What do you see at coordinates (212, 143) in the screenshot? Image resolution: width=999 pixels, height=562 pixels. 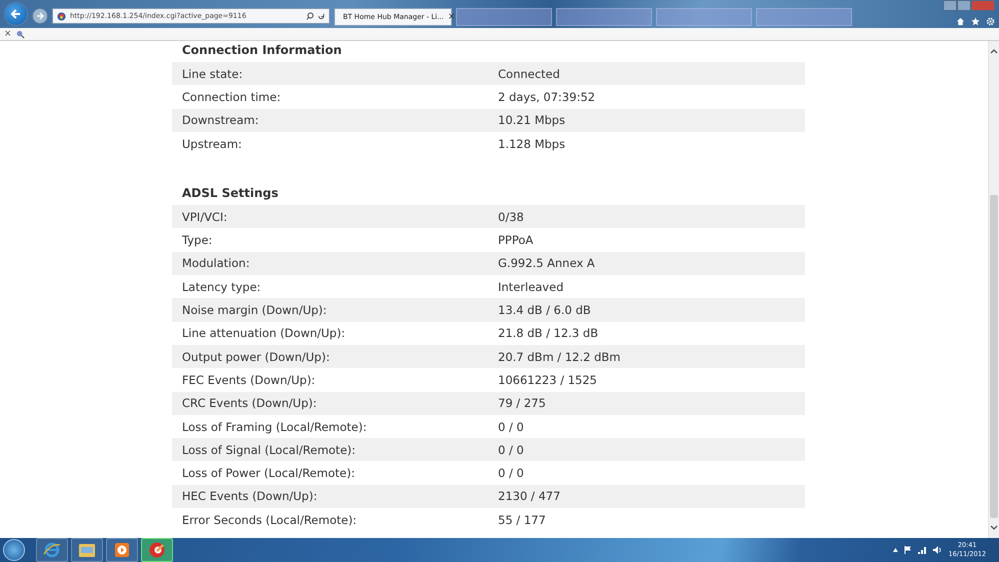 I see `field-label: Upstream:` at bounding box center [212, 143].